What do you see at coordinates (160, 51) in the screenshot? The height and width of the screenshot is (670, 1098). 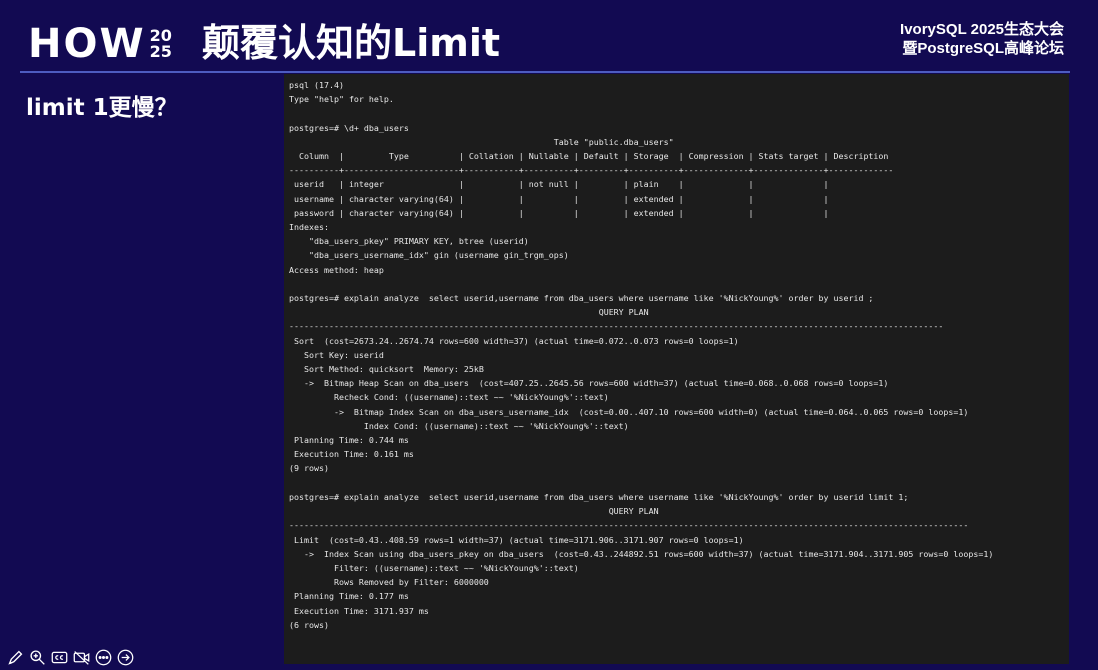 I see `logo-year-bottom: 25` at bounding box center [160, 51].